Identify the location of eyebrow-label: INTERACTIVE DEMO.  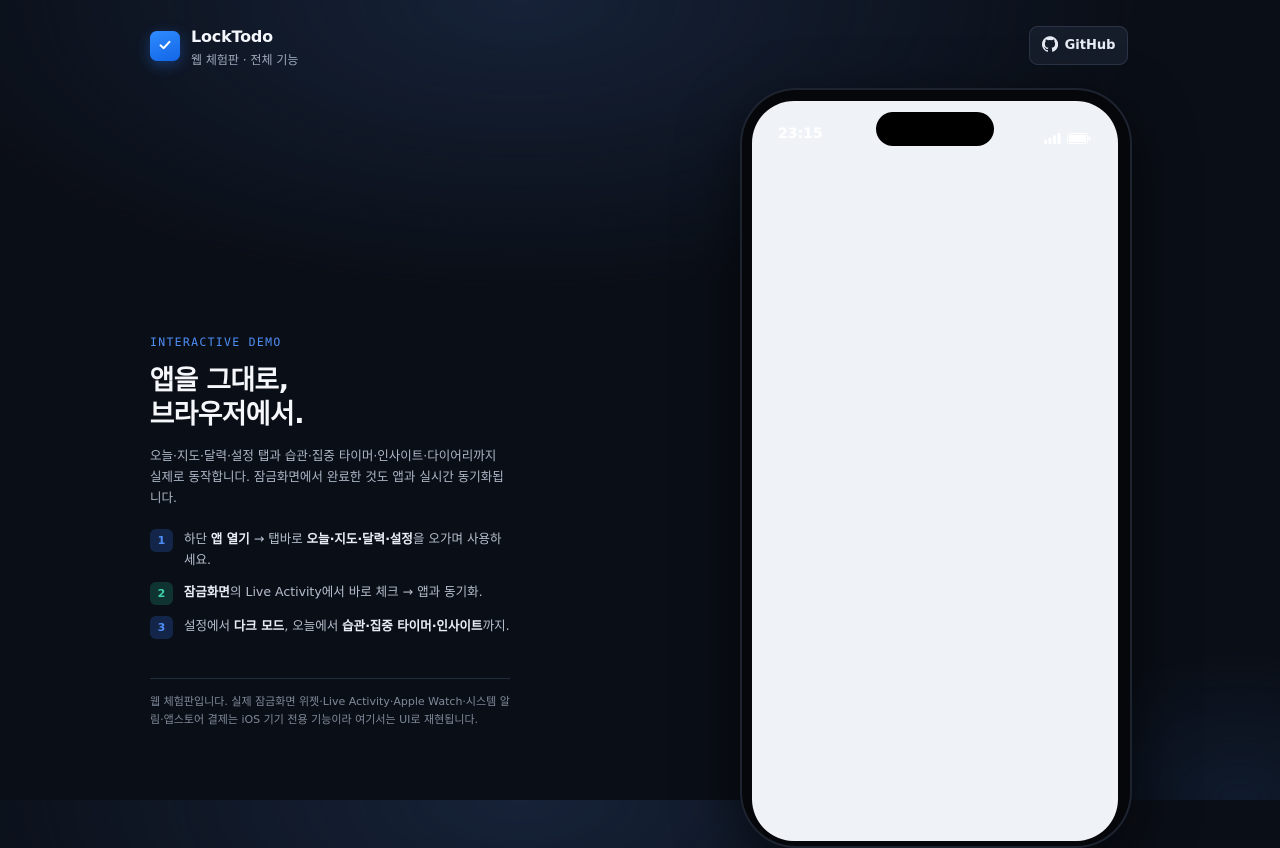
(216, 342).